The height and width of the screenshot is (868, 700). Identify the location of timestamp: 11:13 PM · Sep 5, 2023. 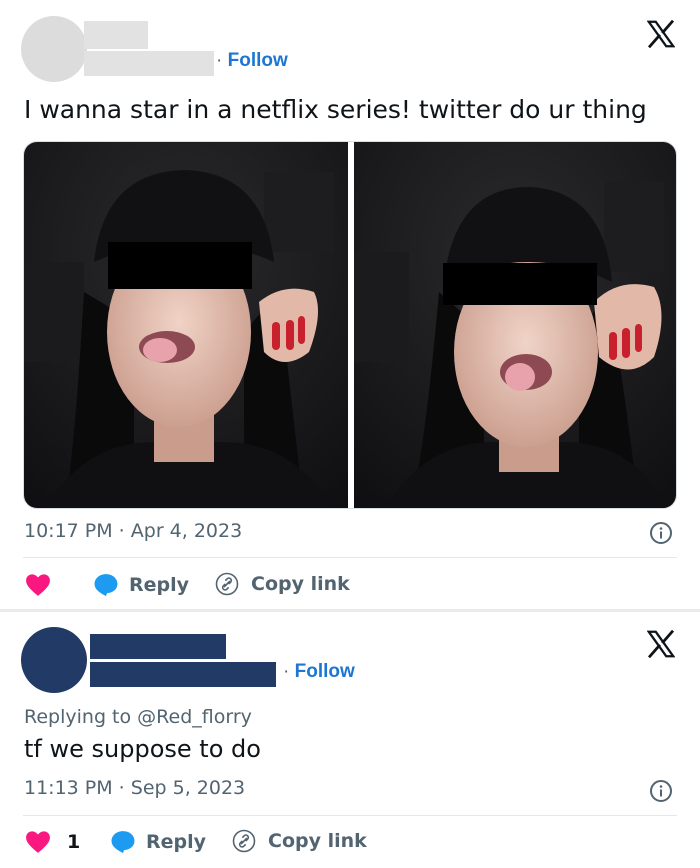
(134, 788).